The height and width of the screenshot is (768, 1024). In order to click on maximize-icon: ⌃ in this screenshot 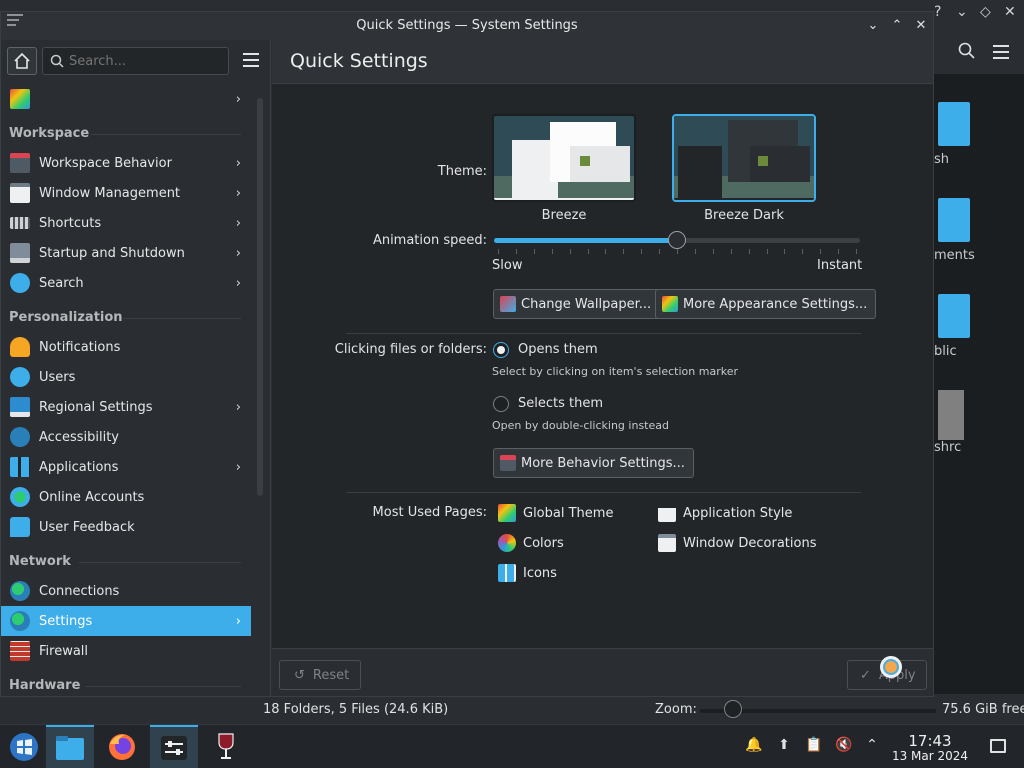, I will do `click(897, 26)`.